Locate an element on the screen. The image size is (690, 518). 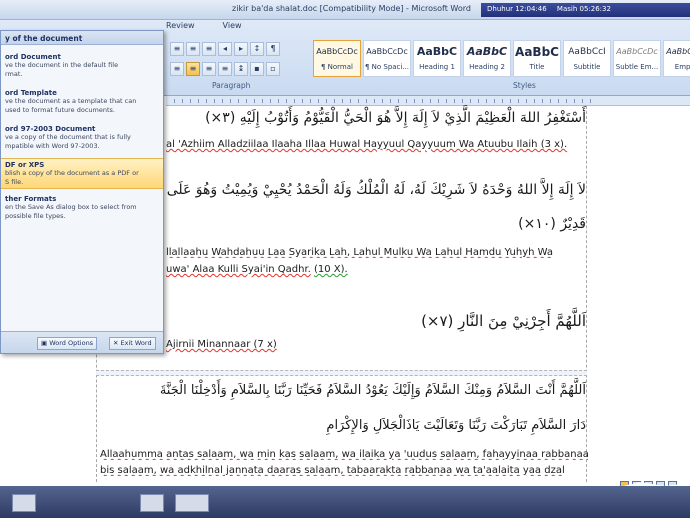
style-subtitle: AaBbCcI Subtitle is located at coordinates (587, 58).